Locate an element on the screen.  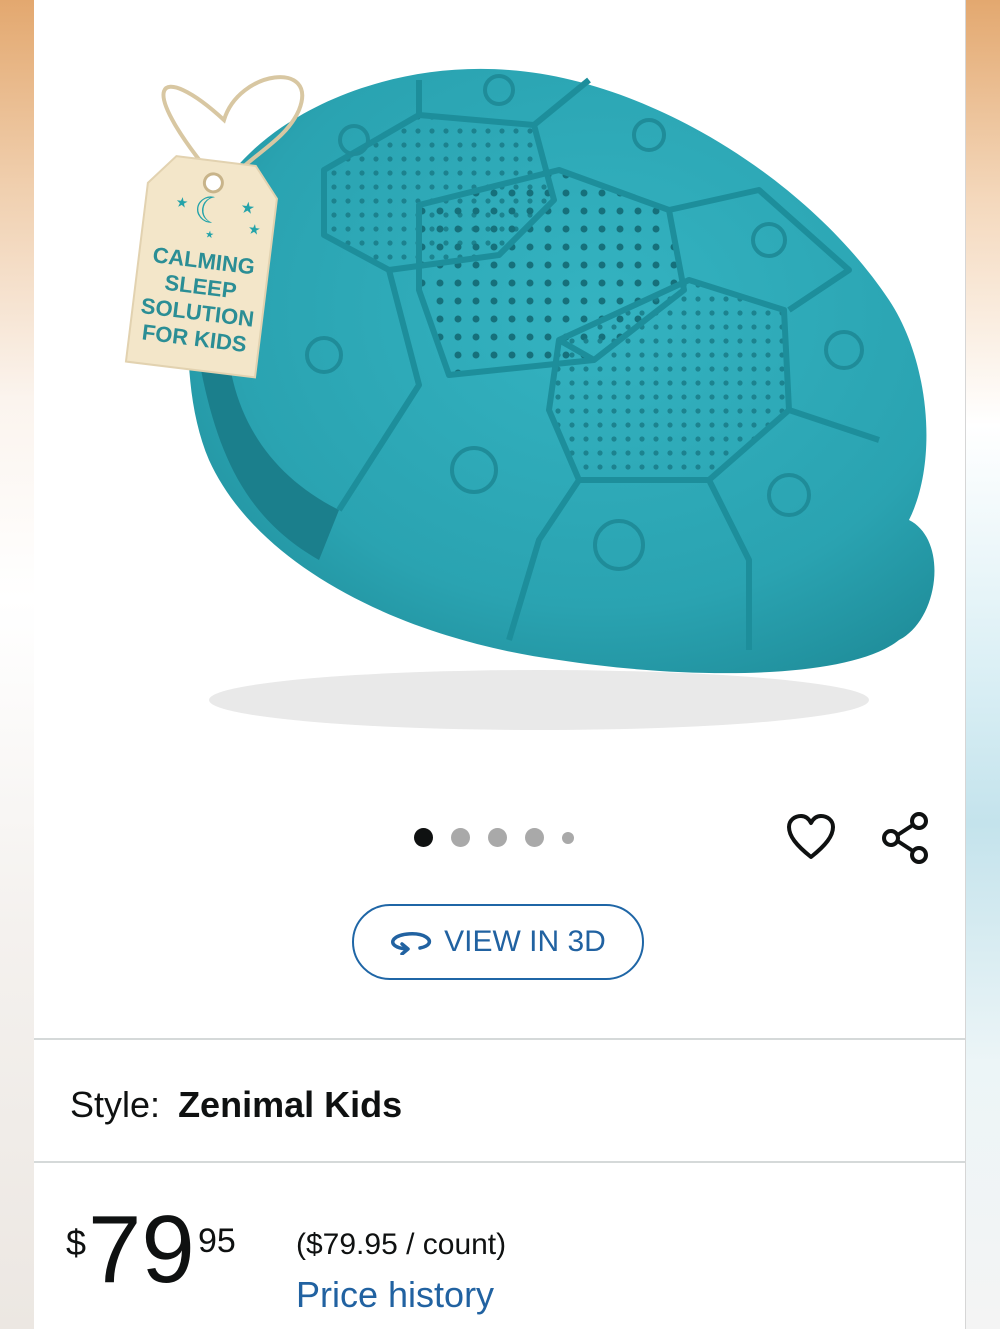
style-label: Style: is located at coordinates (115, 1104).